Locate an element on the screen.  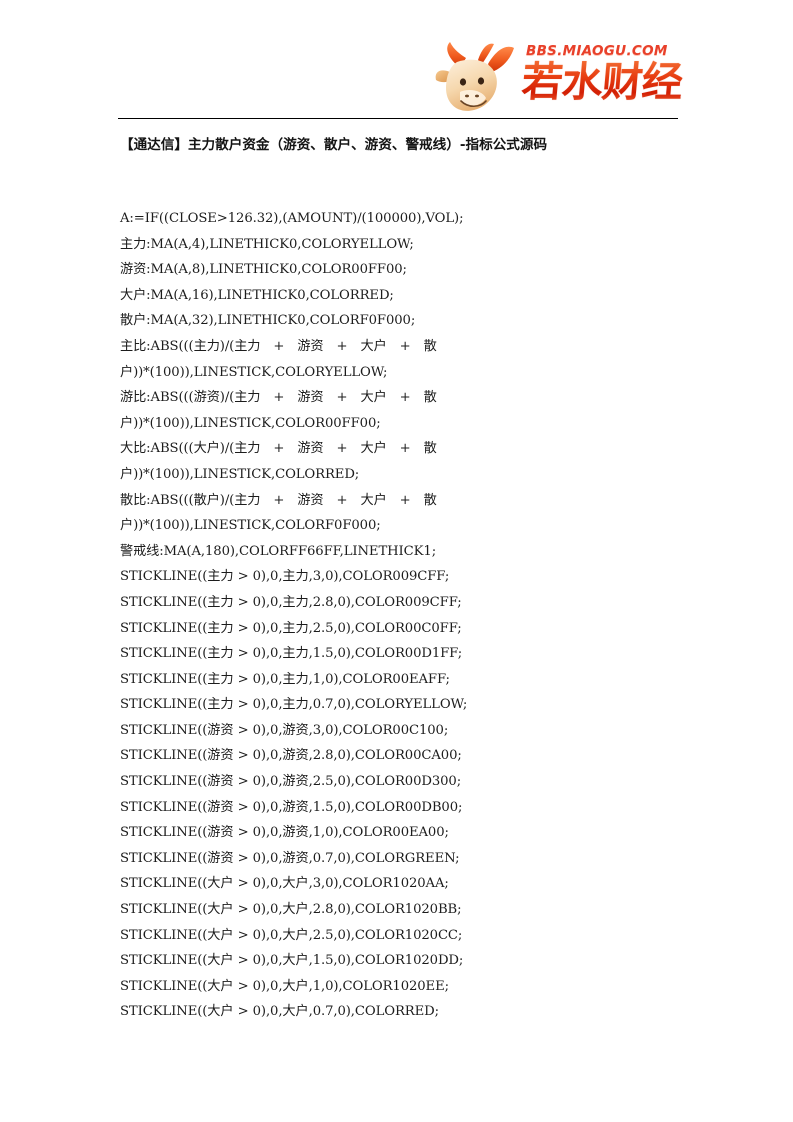
code-line: 户))*(100)),LINESTICK,COLORRED; is located at coordinates (240, 474).